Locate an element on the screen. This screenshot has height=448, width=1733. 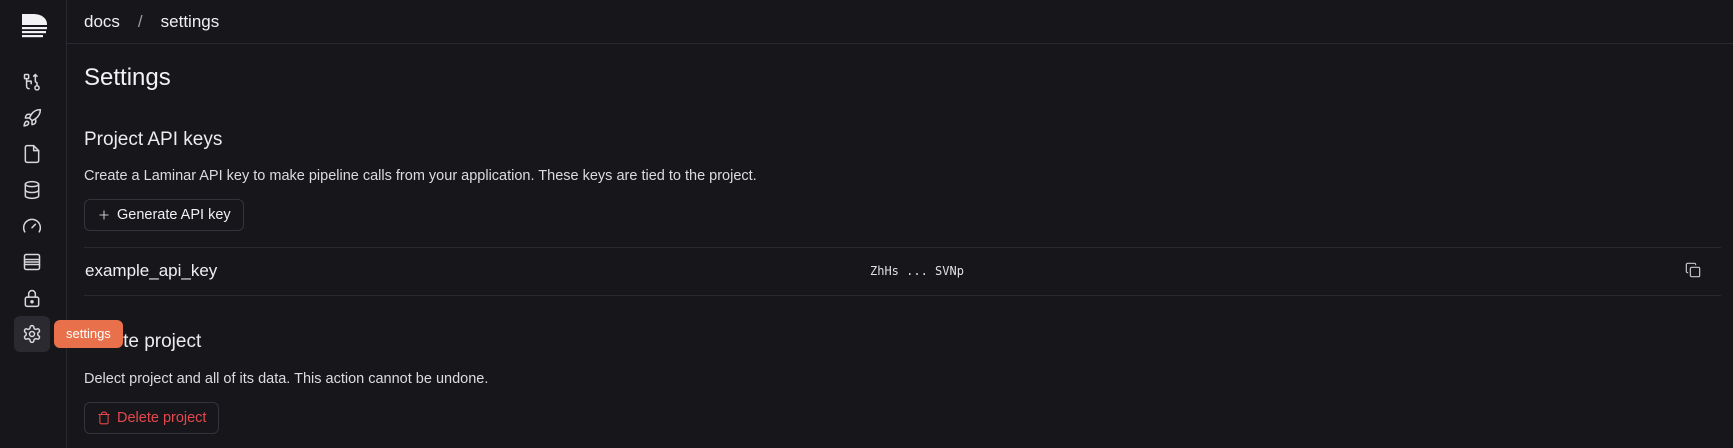
breadcrumb-current-page: settings is located at coordinates (190, 21).